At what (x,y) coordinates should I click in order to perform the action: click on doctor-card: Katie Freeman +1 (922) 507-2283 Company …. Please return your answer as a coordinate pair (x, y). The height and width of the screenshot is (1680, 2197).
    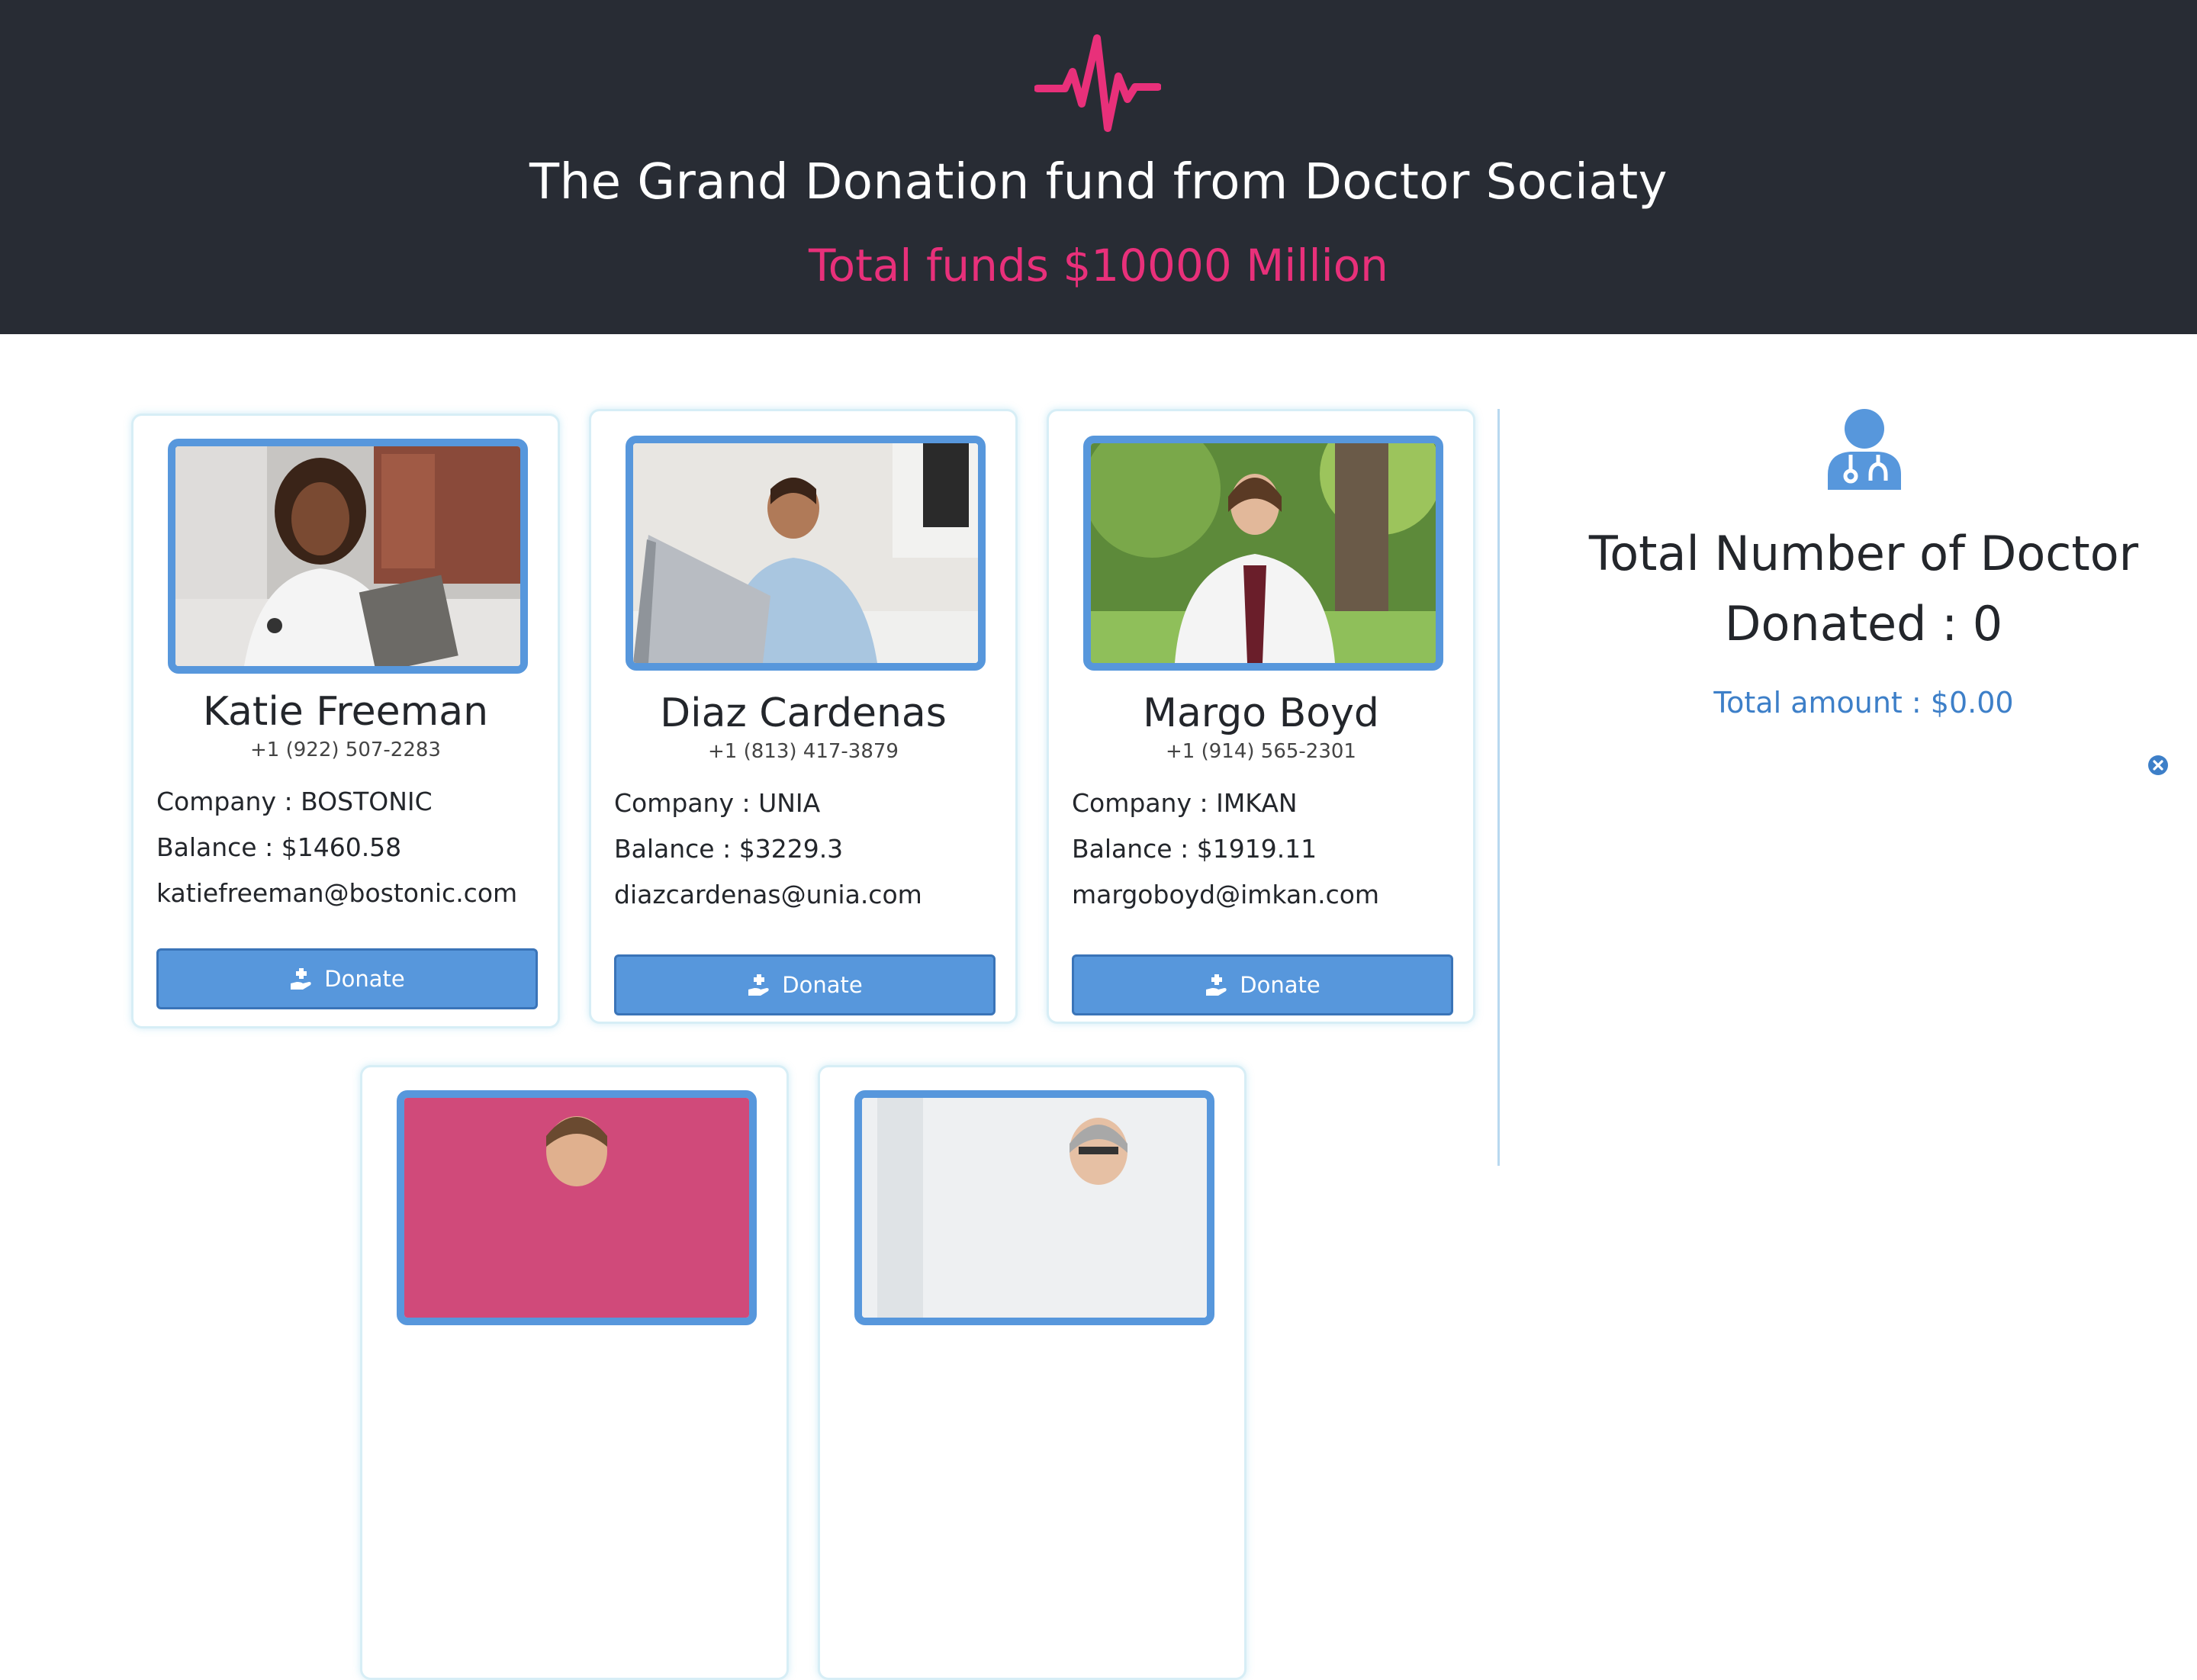
    Looking at the image, I should click on (345, 721).